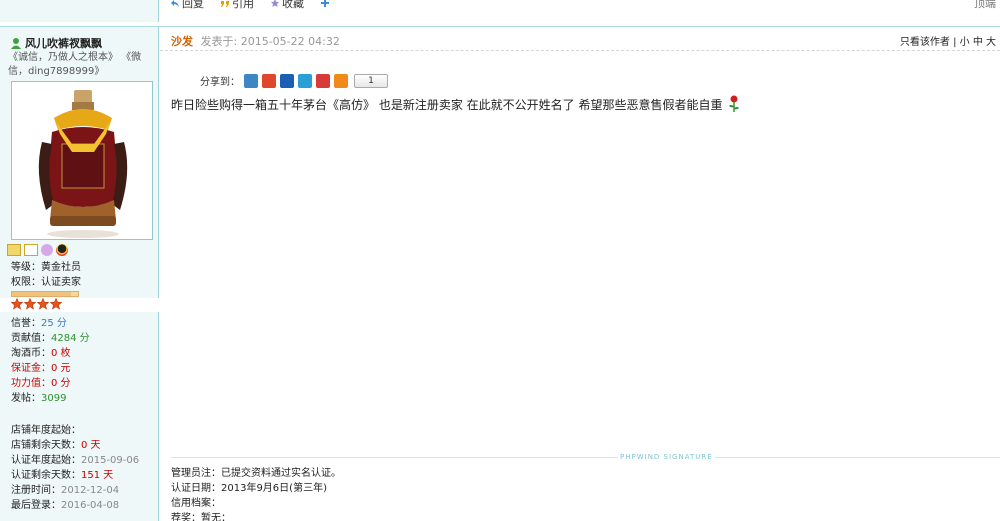 This screenshot has height=521, width=1000. I want to click on avatar, so click(82, 160).